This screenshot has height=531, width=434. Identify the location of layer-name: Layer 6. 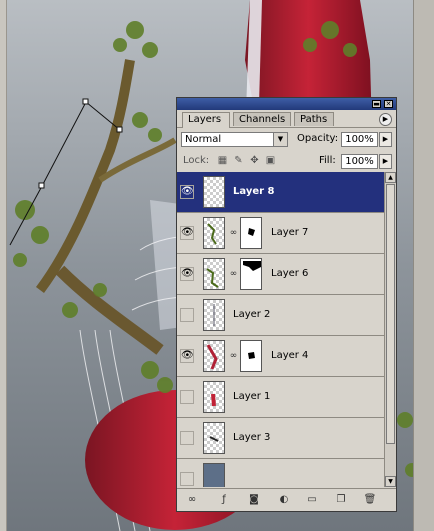
(290, 273).